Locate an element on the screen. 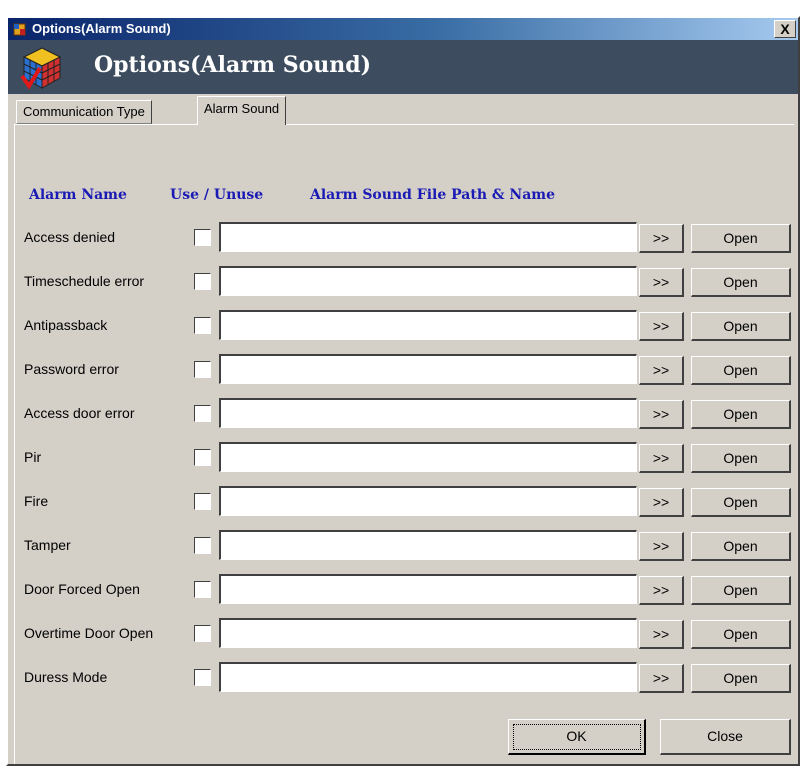  tab-alarm-sound: Alarm Sound is located at coordinates (242, 110).